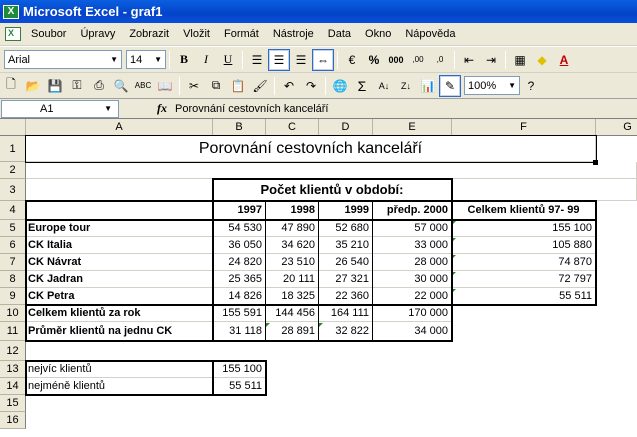 Image resolution: width=637 pixels, height=437 pixels. What do you see at coordinates (412, 331) in the screenshot?
I see `avg-cell: 34 000` at bounding box center [412, 331].